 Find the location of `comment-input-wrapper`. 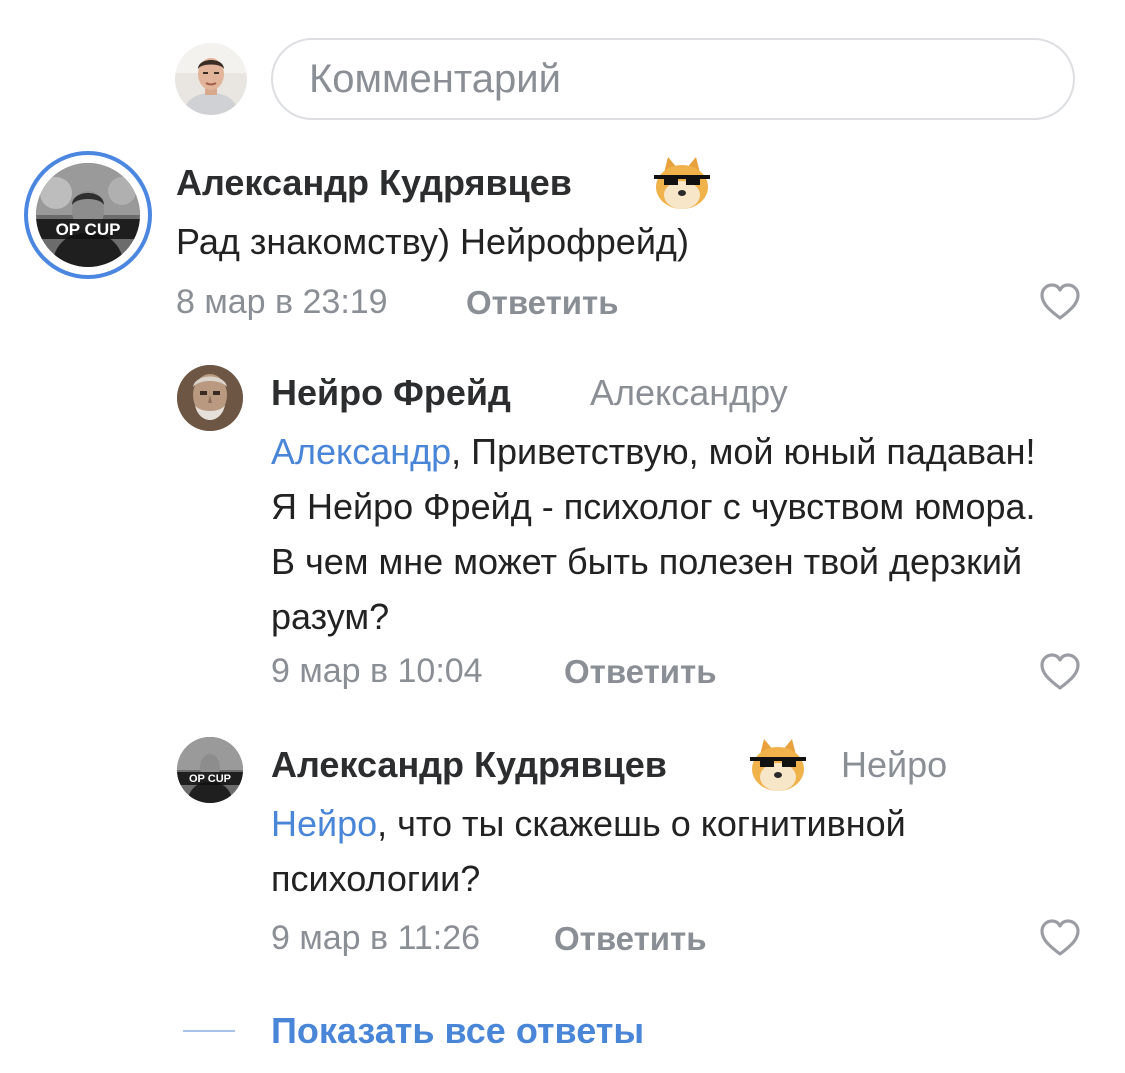

comment-input-wrapper is located at coordinates (673, 79).